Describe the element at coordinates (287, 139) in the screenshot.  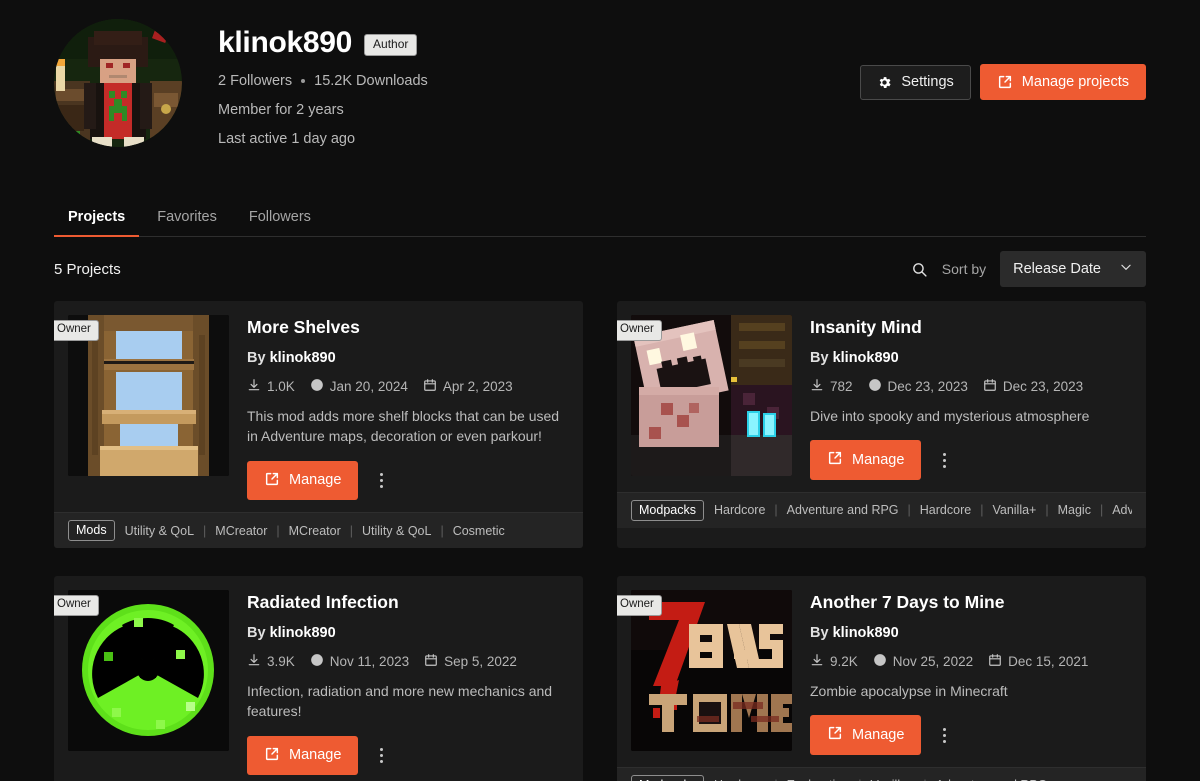
I see `last-active: Last active 1 day ago` at that location.